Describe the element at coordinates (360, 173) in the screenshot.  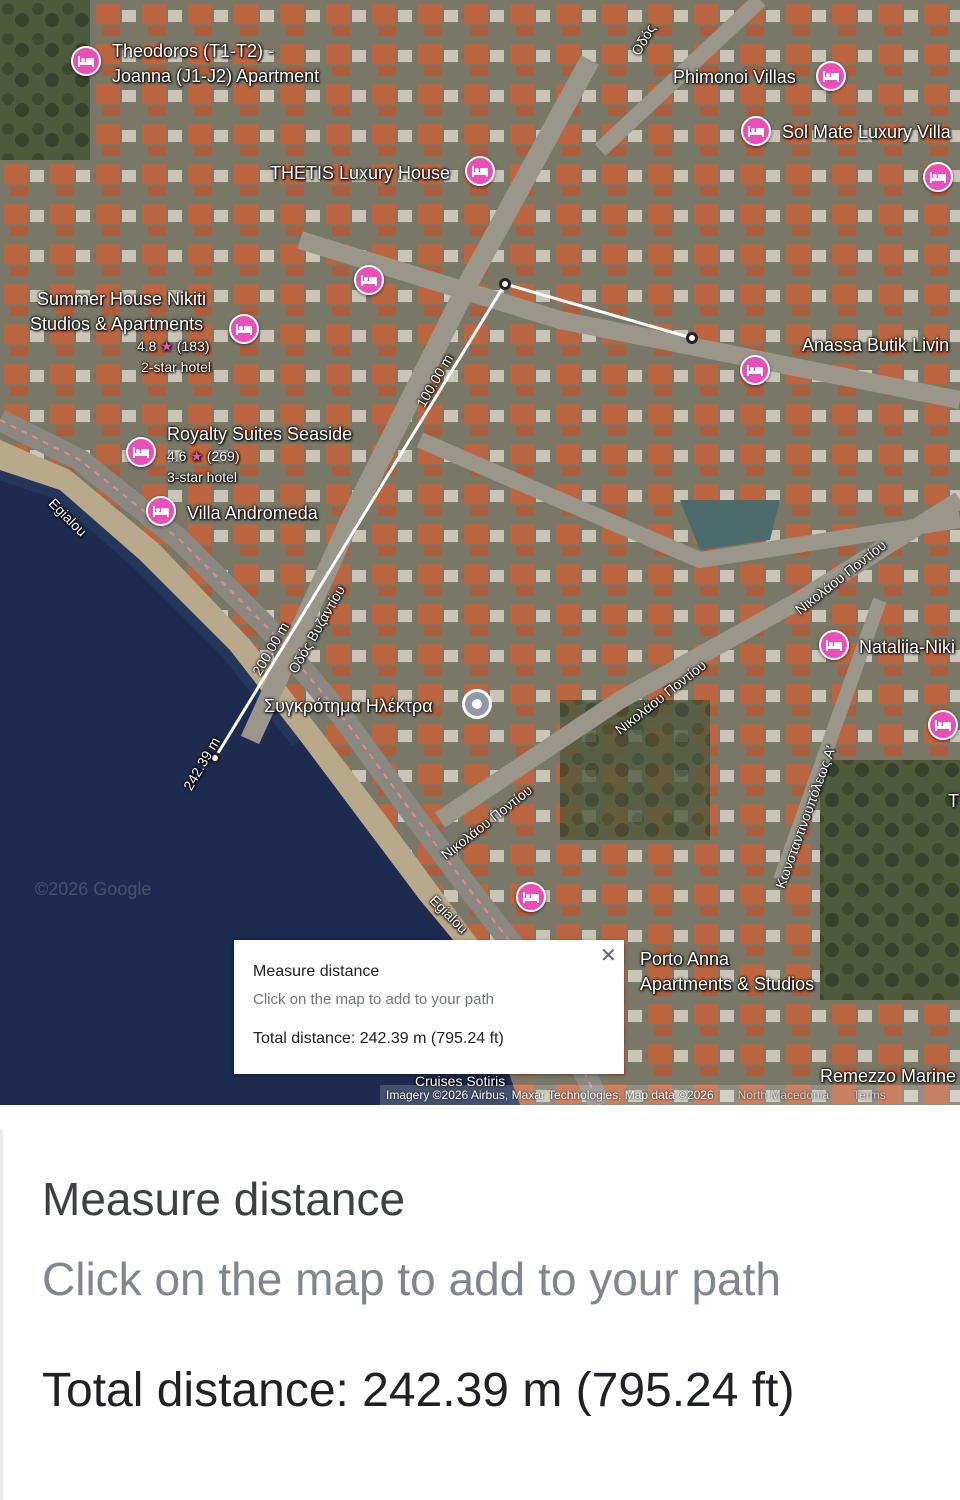
I see `place-label-thetis: THETIS Luxury House` at that location.